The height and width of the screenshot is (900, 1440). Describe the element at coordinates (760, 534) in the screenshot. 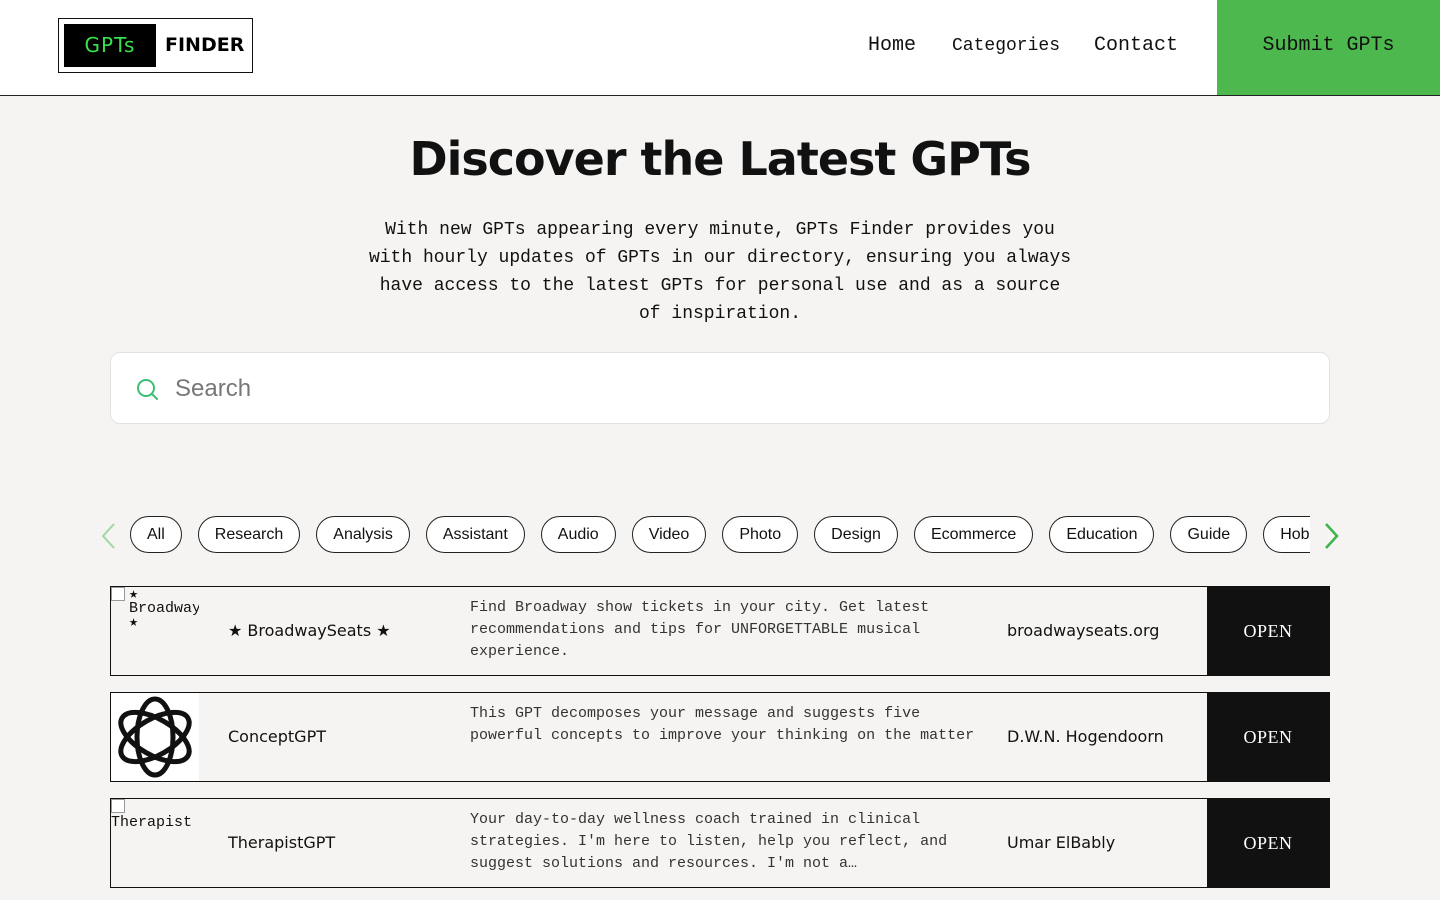

I see `category-chip: Photo` at that location.